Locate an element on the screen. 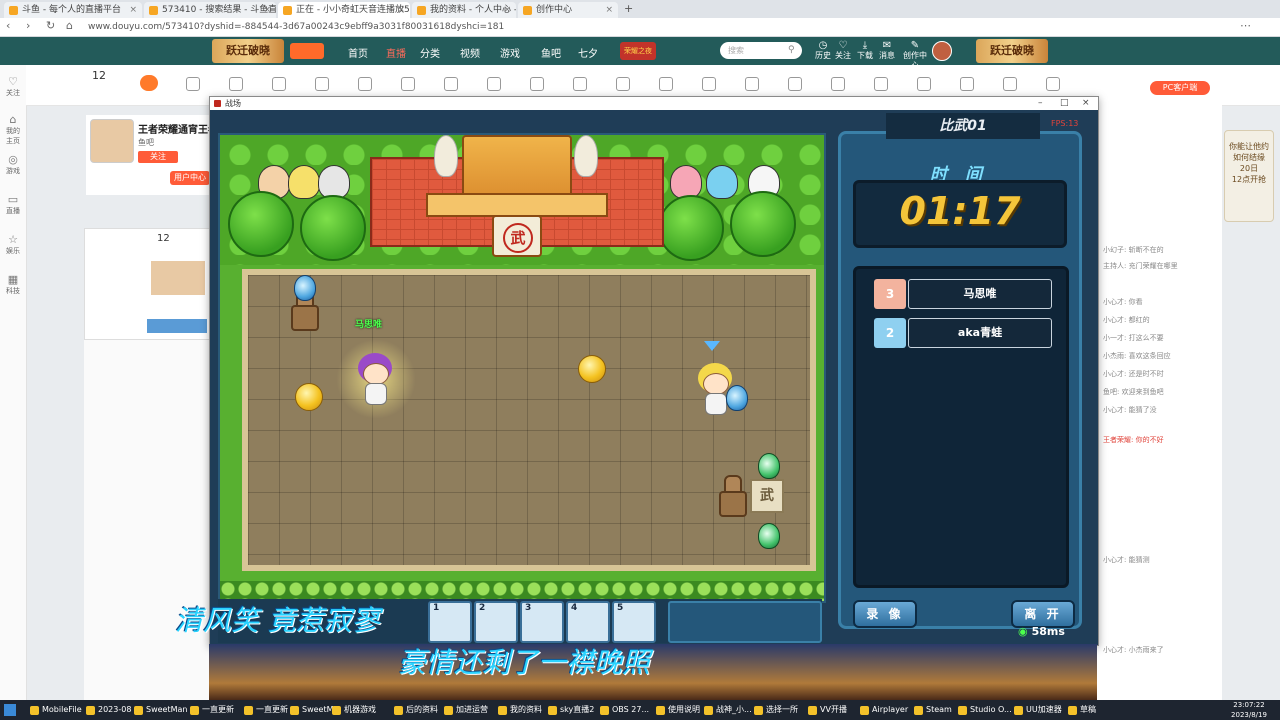 The height and width of the screenshot is (720, 1280). taskbar-item: 加进运营 is located at coordinates (465, 710).